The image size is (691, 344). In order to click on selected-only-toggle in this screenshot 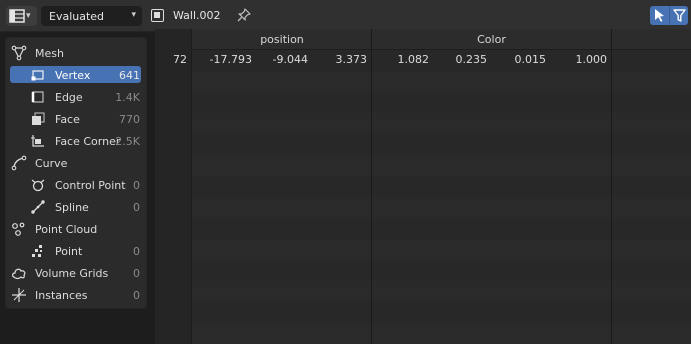, I will do `click(659, 15)`.